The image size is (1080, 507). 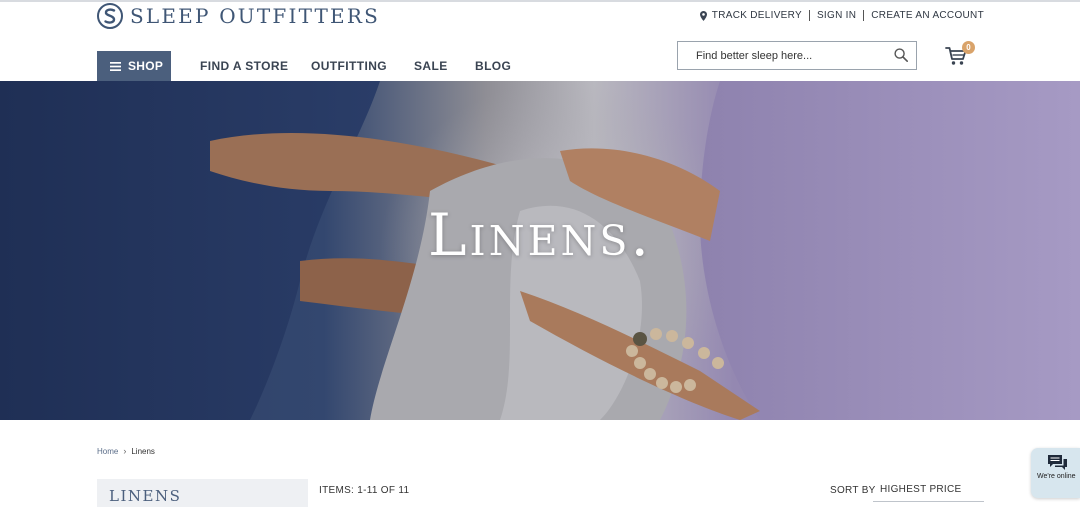 What do you see at coordinates (540, 1) in the screenshot?
I see `top-border` at bounding box center [540, 1].